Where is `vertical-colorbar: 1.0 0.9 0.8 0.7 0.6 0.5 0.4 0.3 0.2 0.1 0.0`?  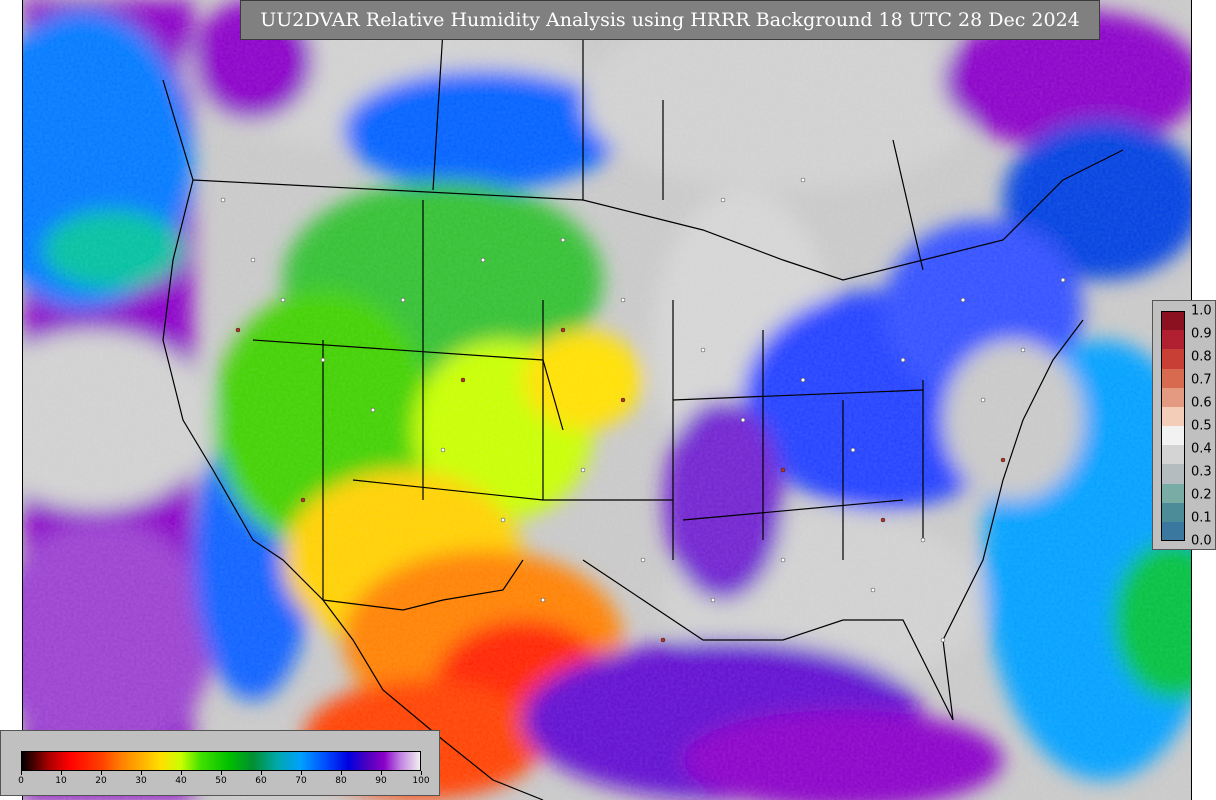
vertical-colorbar: 1.0 0.9 0.8 0.7 0.6 0.5 0.4 0.3 0.2 0.1 0.0 is located at coordinates (1184, 425).